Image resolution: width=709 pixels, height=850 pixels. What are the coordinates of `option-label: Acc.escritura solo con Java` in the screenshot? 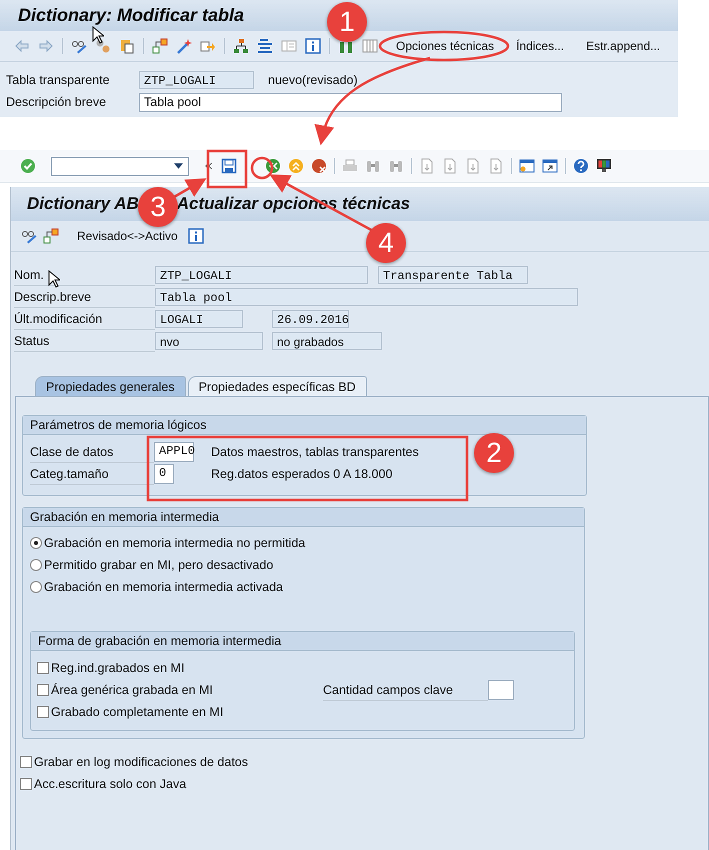 It's located at (110, 784).